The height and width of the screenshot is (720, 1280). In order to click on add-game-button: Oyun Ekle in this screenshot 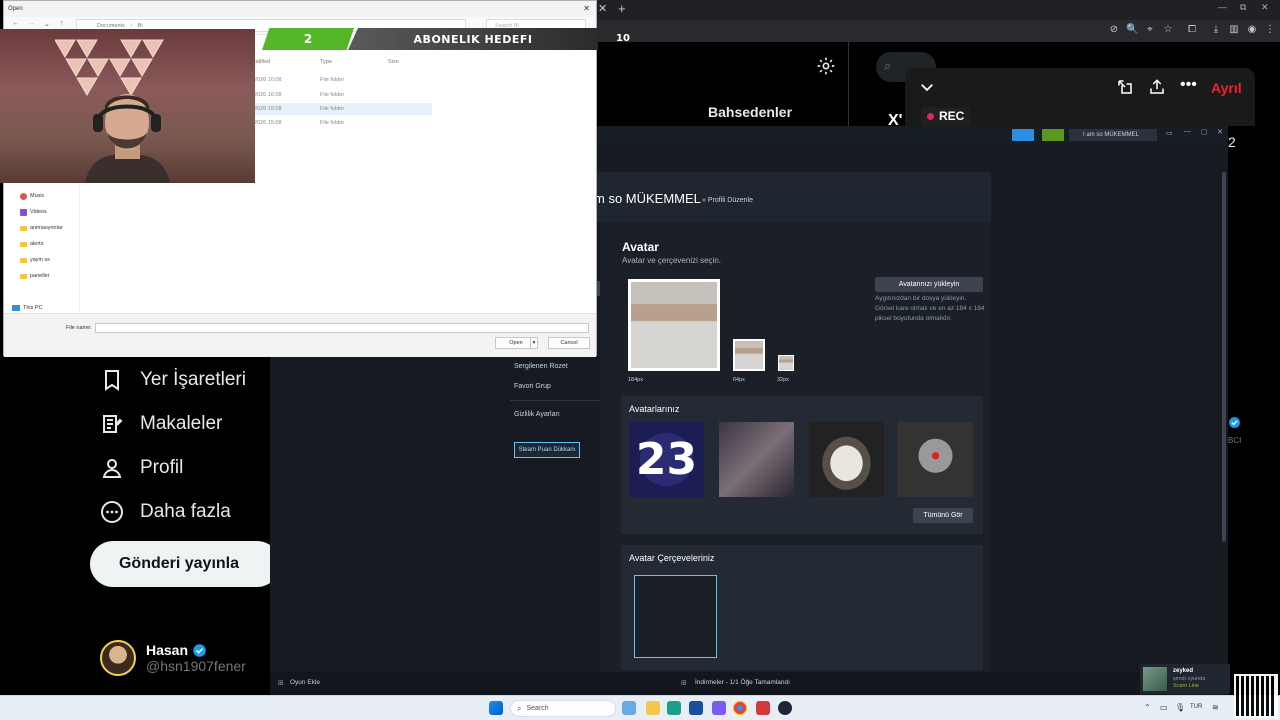, I will do `click(305, 682)`.